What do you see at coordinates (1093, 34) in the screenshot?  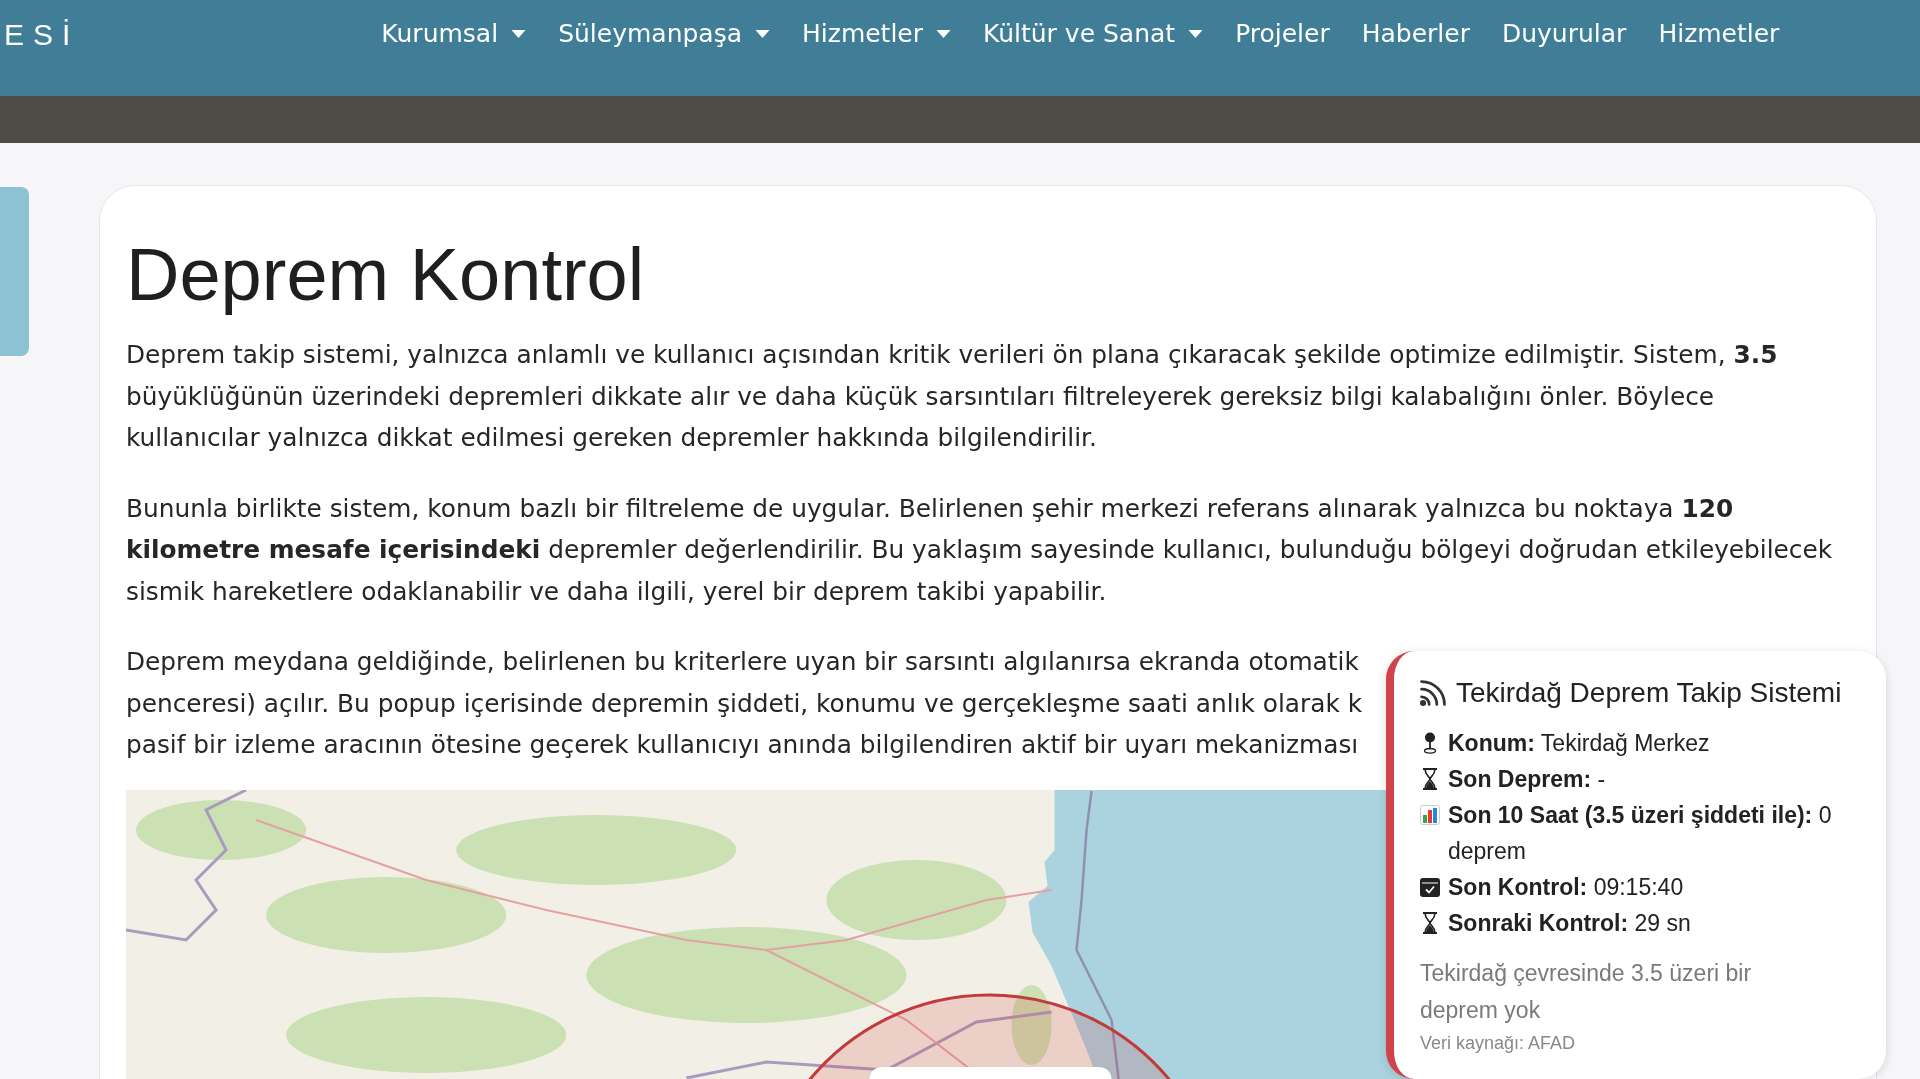 I see `nav-link: Kültür ve Sanat` at bounding box center [1093, 34].